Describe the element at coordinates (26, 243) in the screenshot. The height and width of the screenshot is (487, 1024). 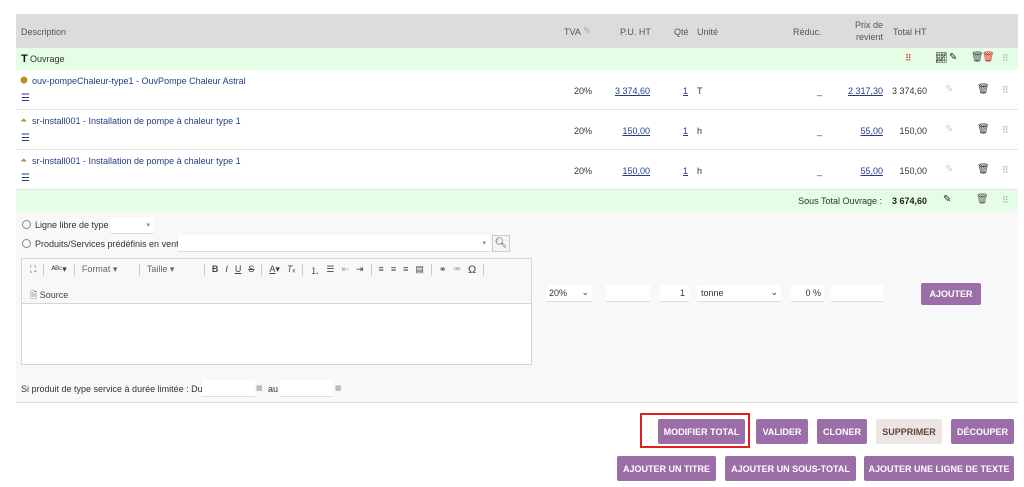
I see `radio-produits` at that location.